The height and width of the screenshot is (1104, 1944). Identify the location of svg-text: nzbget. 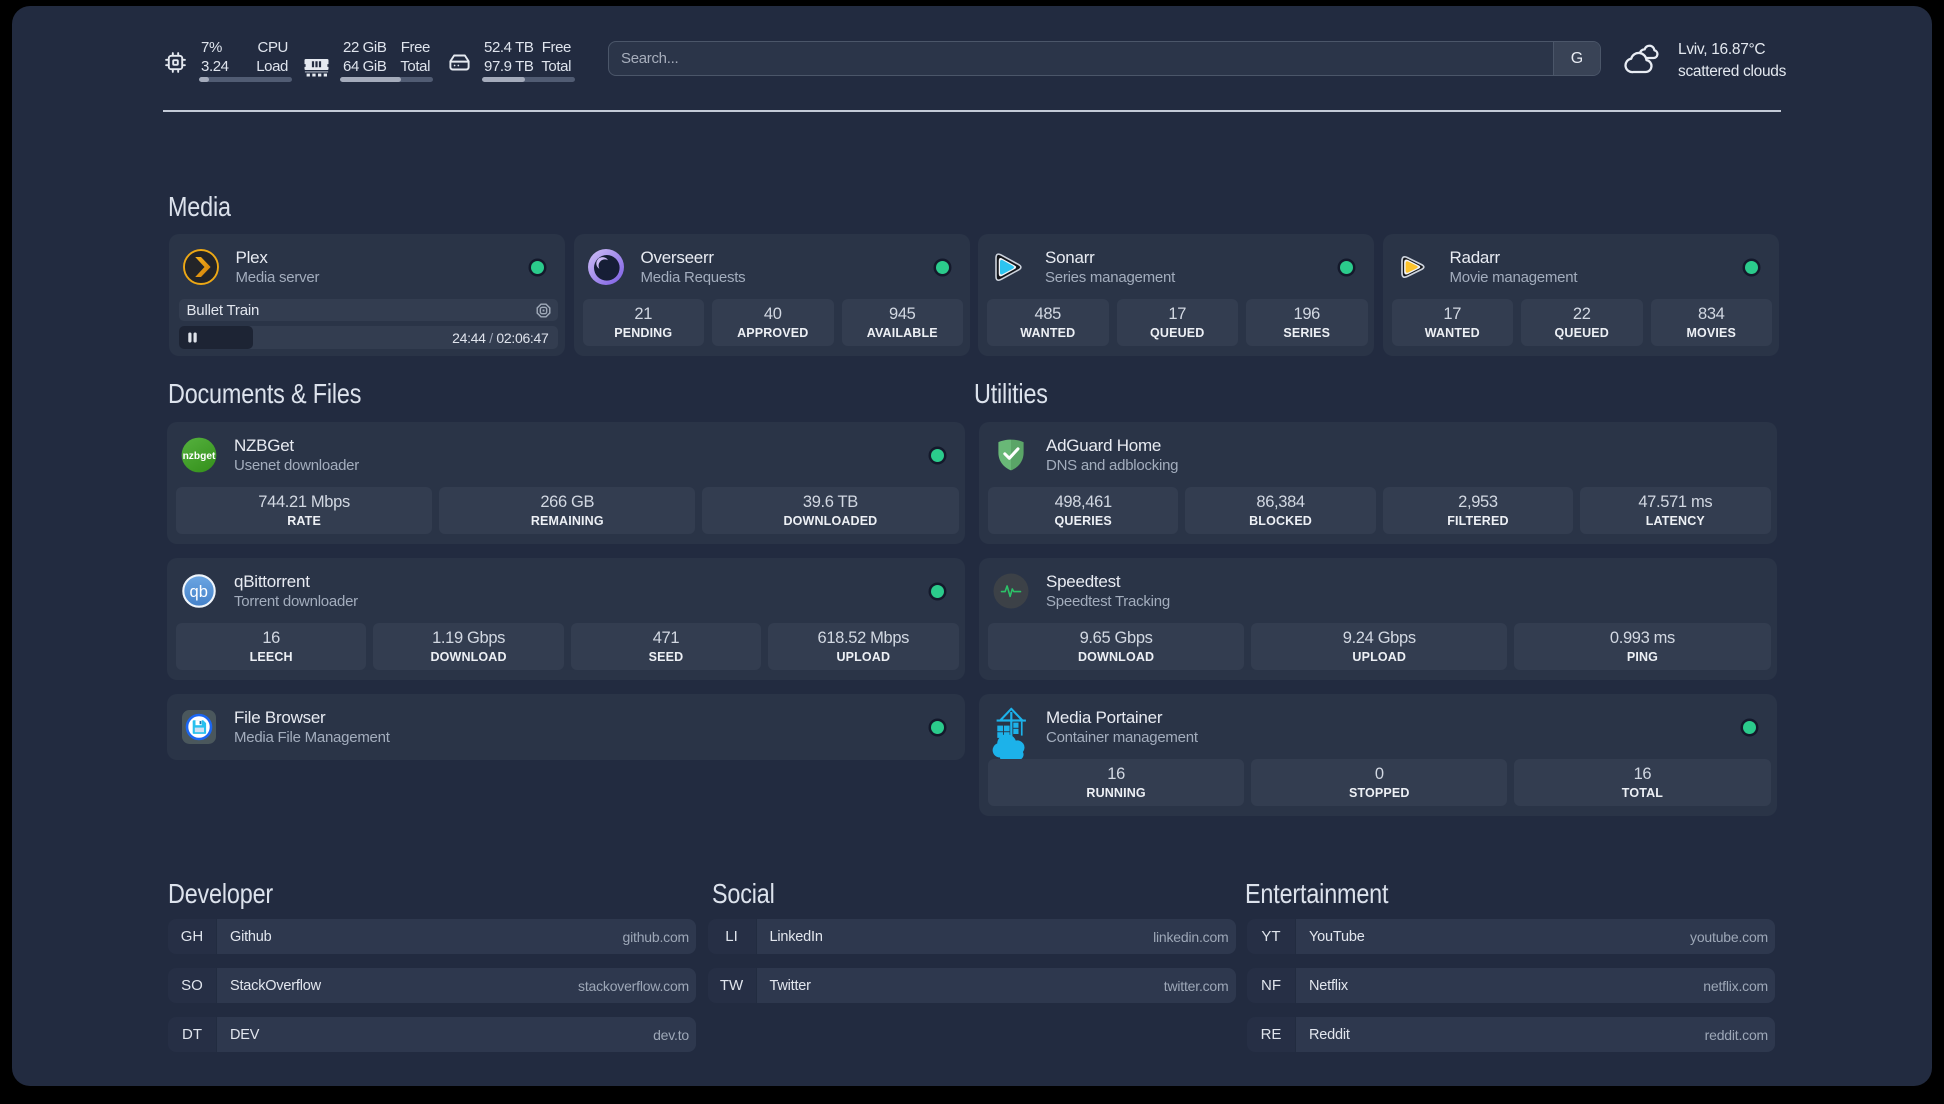
(199, 456).